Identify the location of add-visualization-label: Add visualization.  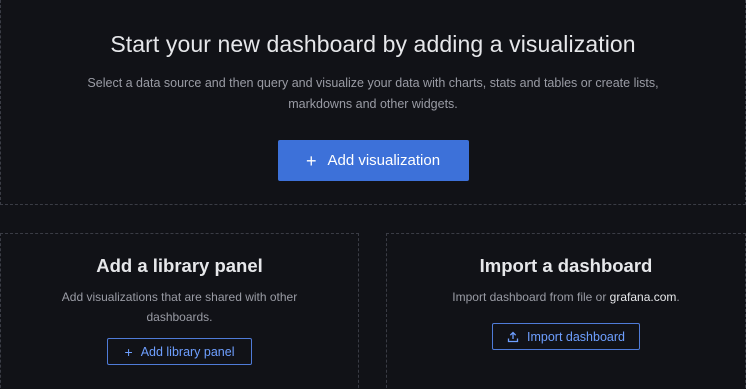
(384, 160).